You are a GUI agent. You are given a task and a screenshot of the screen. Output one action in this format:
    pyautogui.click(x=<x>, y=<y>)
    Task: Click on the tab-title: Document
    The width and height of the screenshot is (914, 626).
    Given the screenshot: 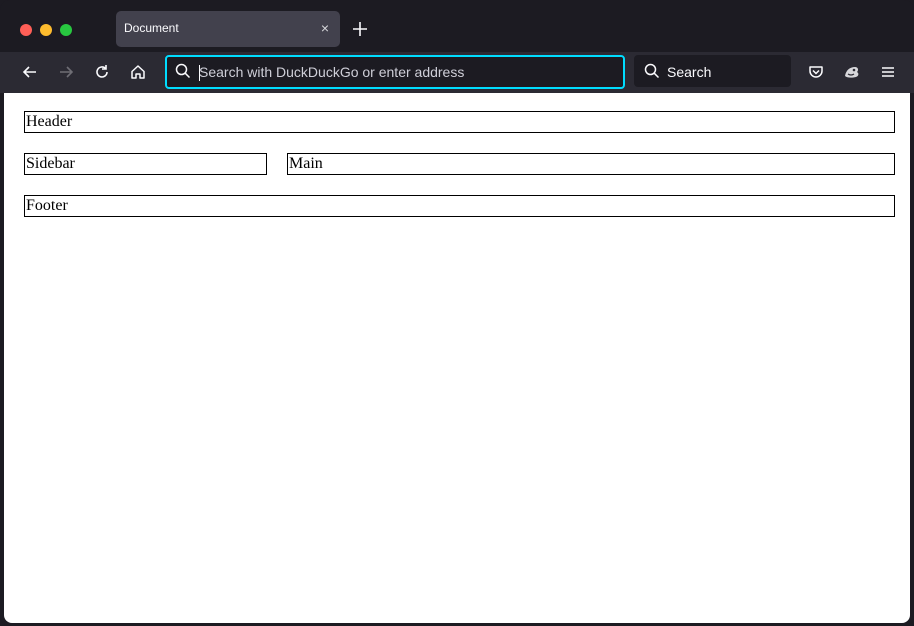 What is the action you would take?
    pyautogui.click(x=151, y=28)
    